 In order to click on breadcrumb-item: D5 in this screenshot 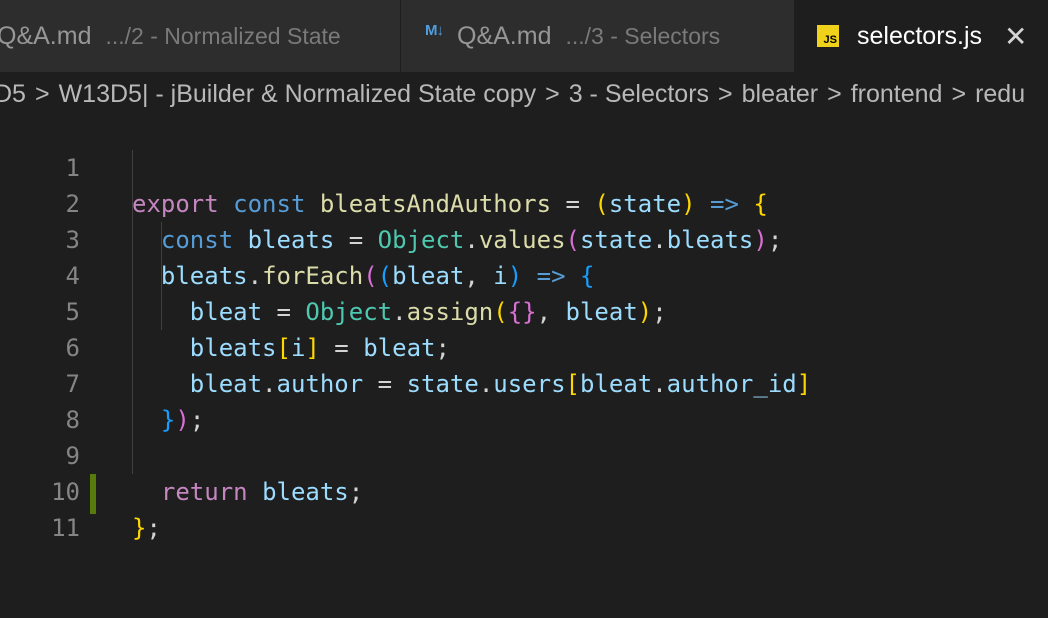, I will do `click(13, 94)`.